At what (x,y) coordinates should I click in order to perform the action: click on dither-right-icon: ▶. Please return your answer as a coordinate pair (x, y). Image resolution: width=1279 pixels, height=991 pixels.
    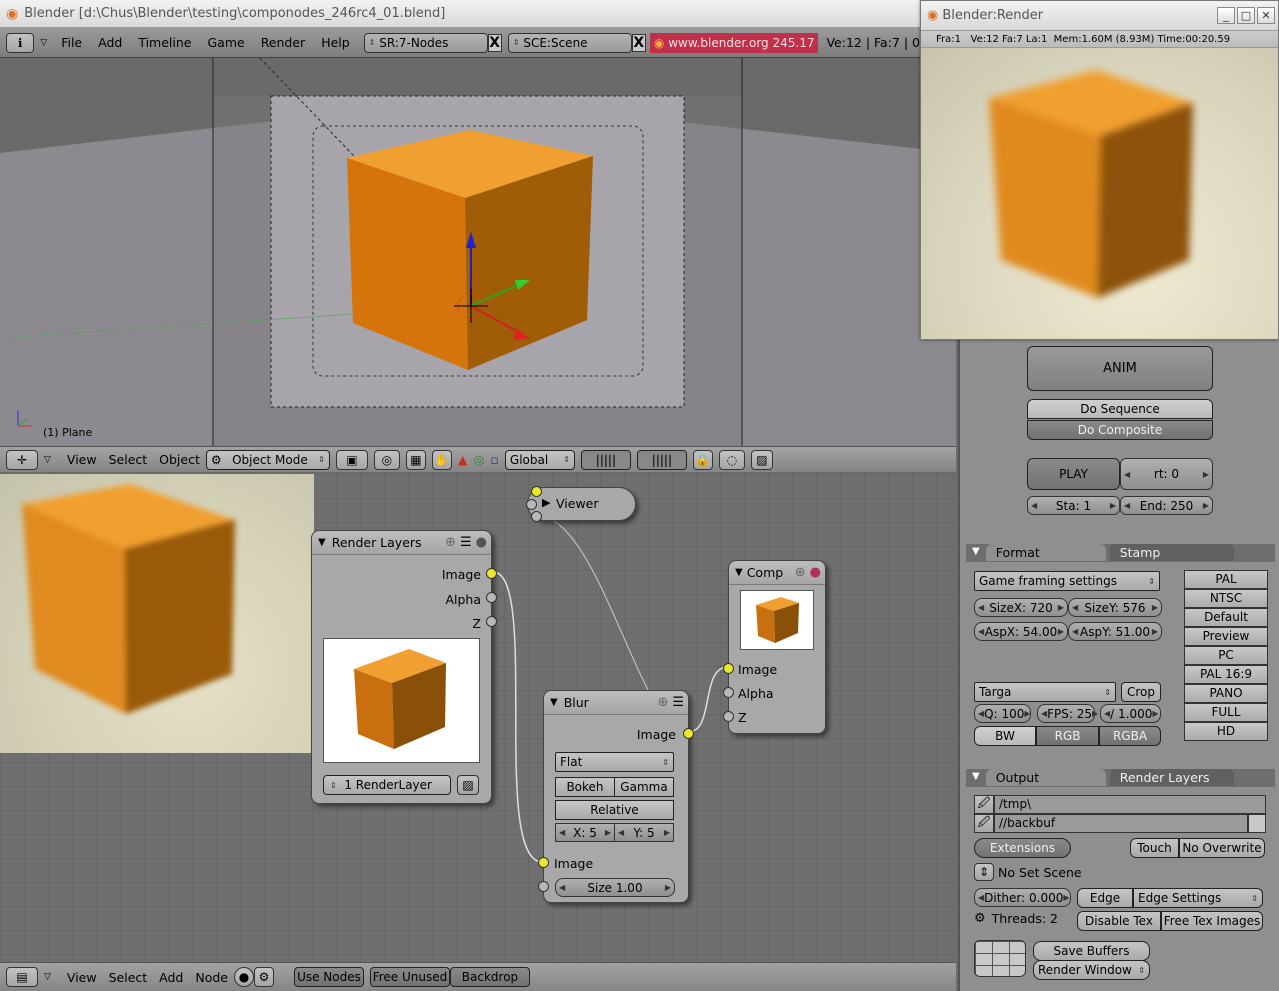
    Looking at the image, I should click on (1066, 897).